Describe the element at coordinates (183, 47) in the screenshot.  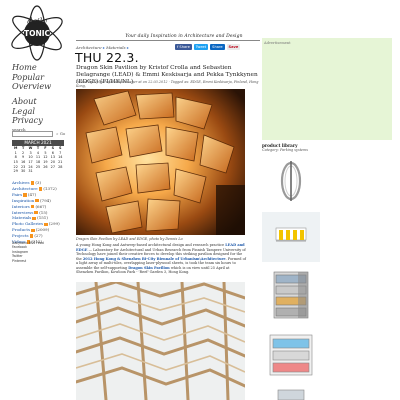
I see `facebook-share-button: f Share` at that location.